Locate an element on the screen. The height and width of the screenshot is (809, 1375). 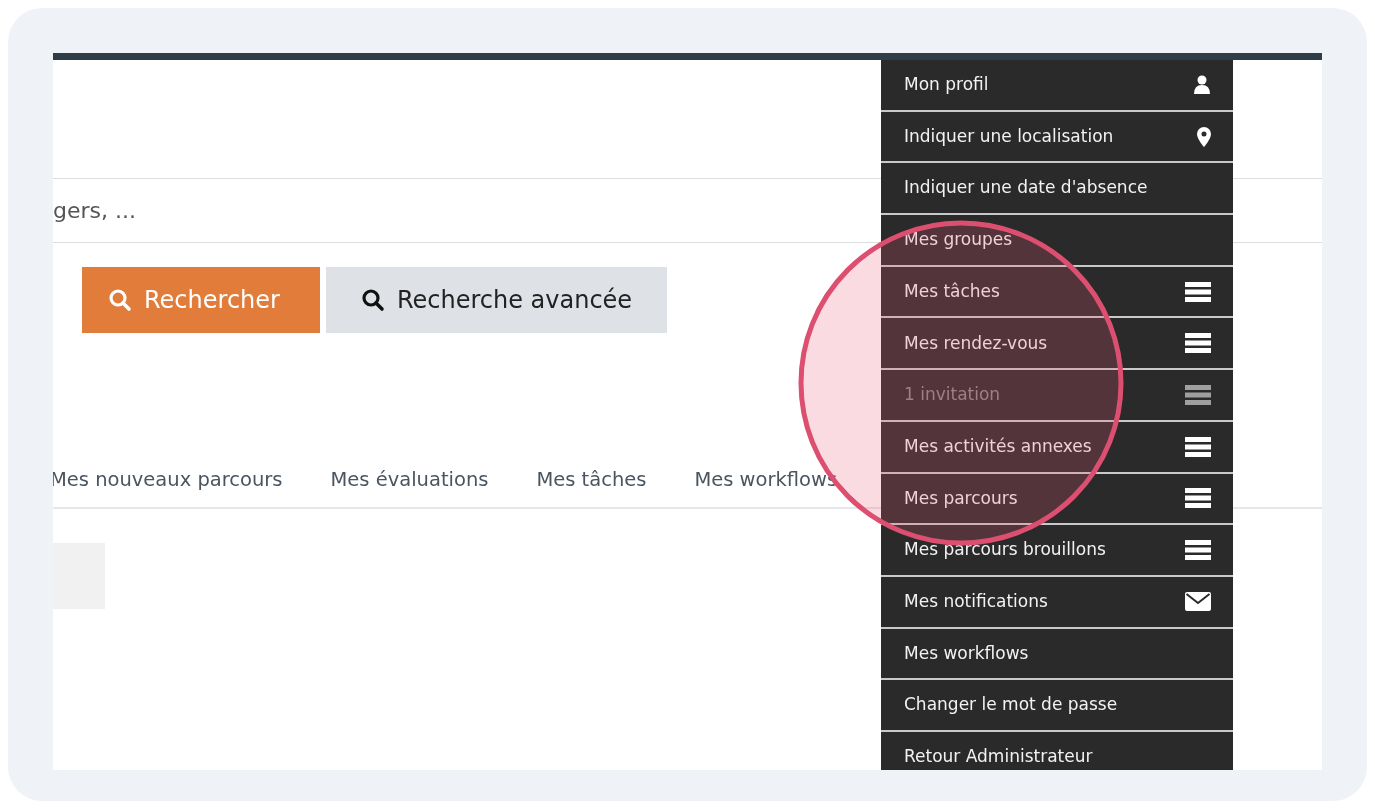
menu-item: Mes groupes is located at coordinates (1057, 241).